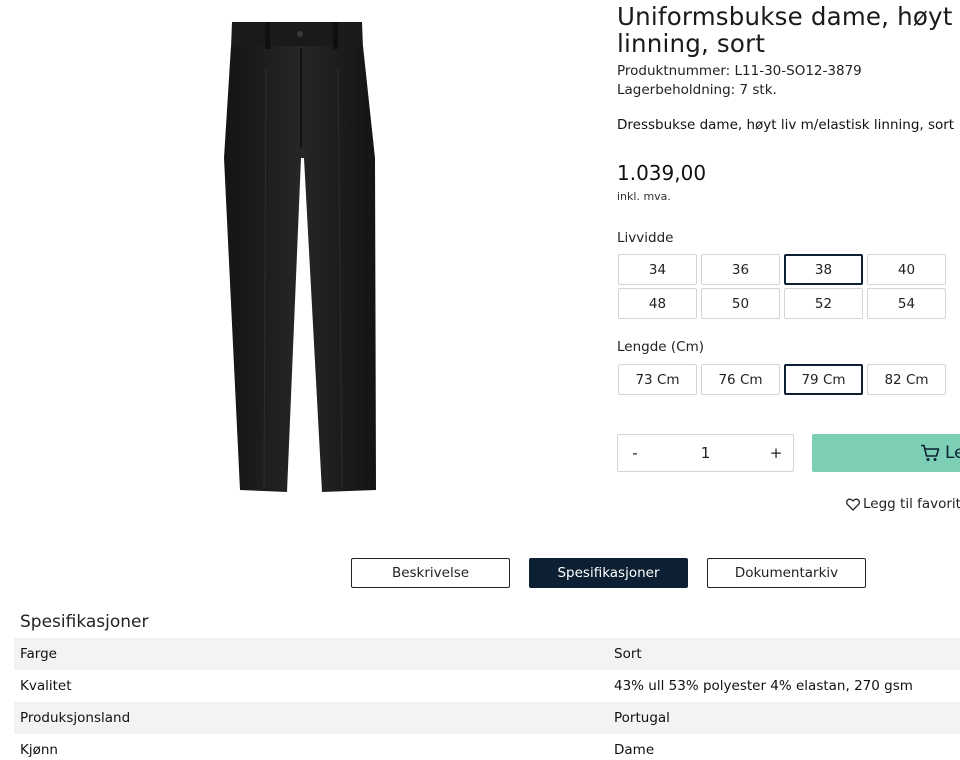 The image size is (960, 760). What do you see at coordinates (657, 379) in the screenshot?
I see `length-option: 73 Cm` at bounding box center [657, 379].